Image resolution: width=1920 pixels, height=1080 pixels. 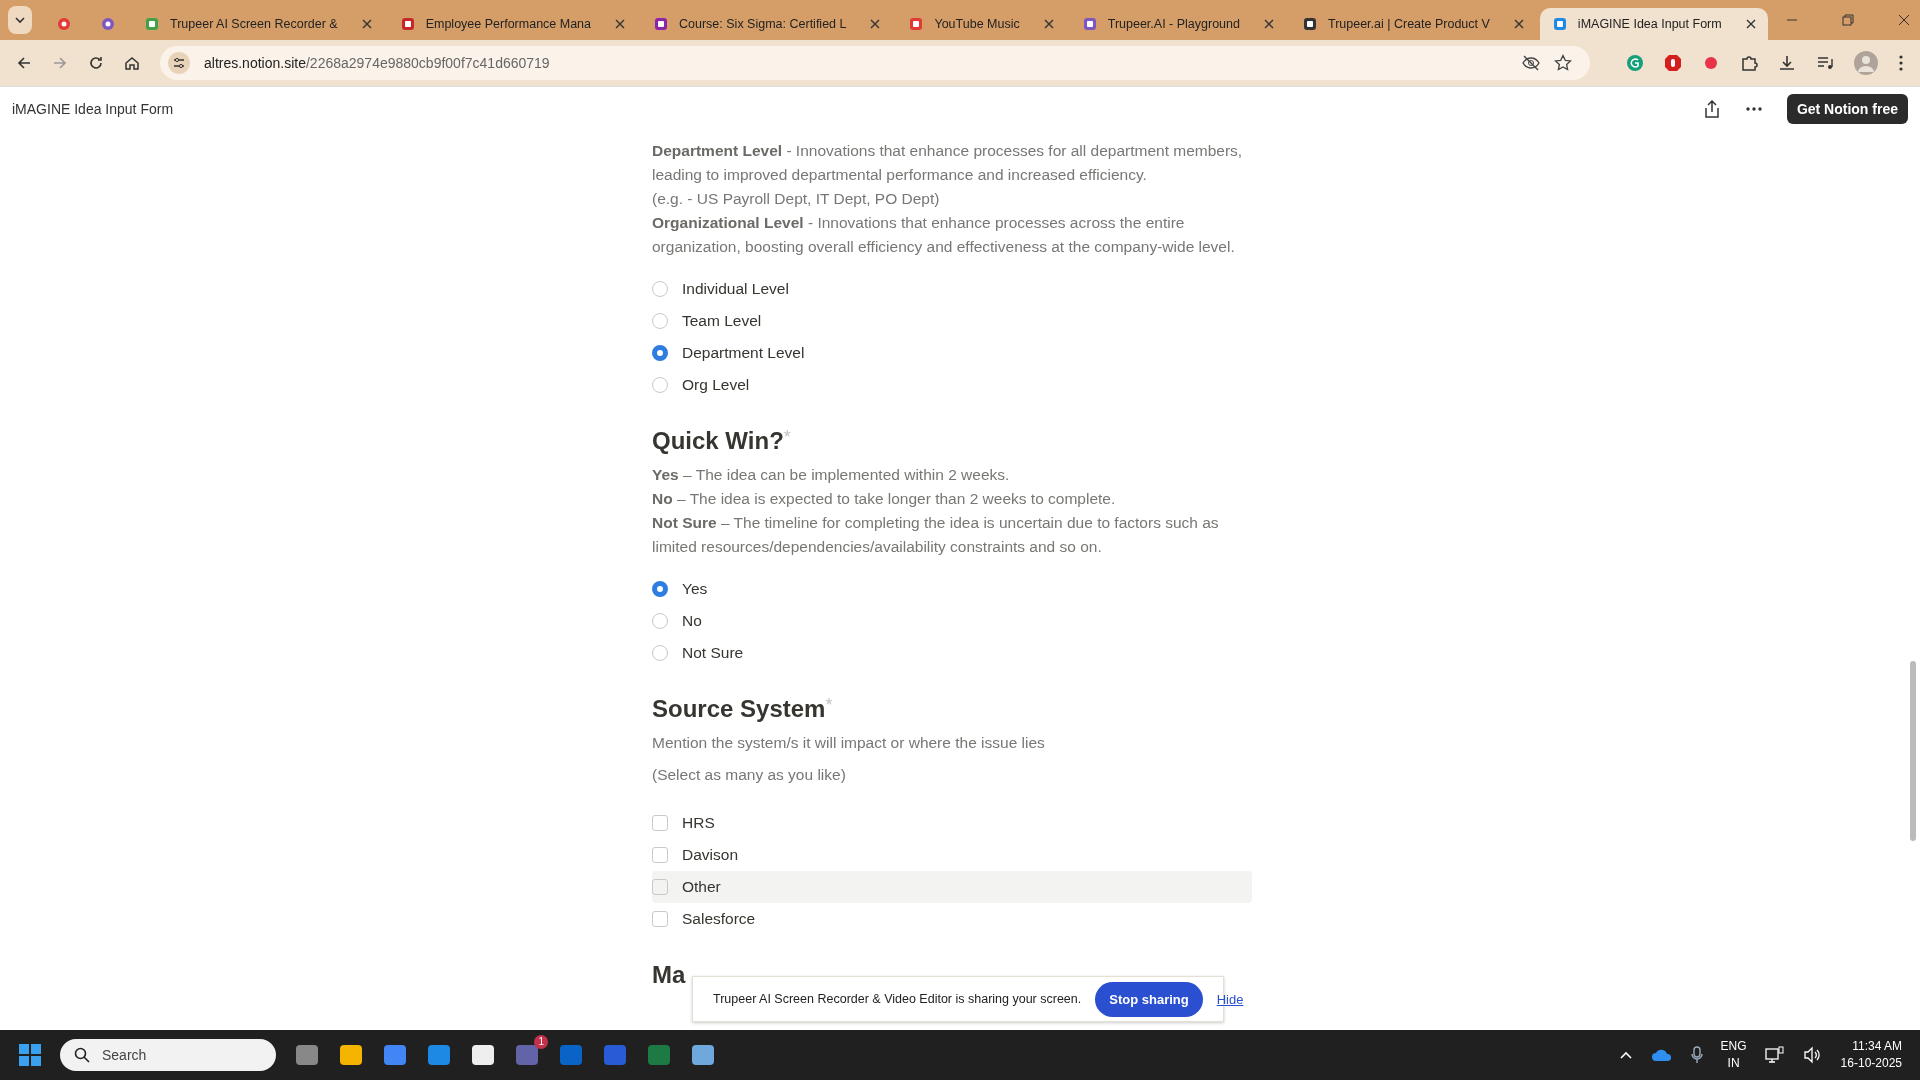 I want to click on browser-tab: Trupeer.AI - Playground, so click(x=1177, y=24).